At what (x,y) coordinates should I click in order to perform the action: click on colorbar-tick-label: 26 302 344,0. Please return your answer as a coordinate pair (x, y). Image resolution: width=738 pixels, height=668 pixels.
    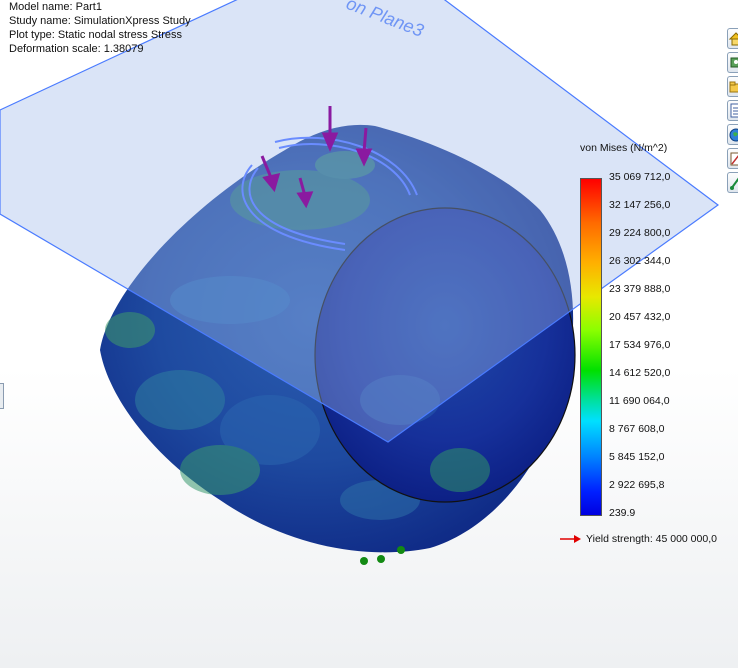
    Looking at the image, I should click on (640, 261).